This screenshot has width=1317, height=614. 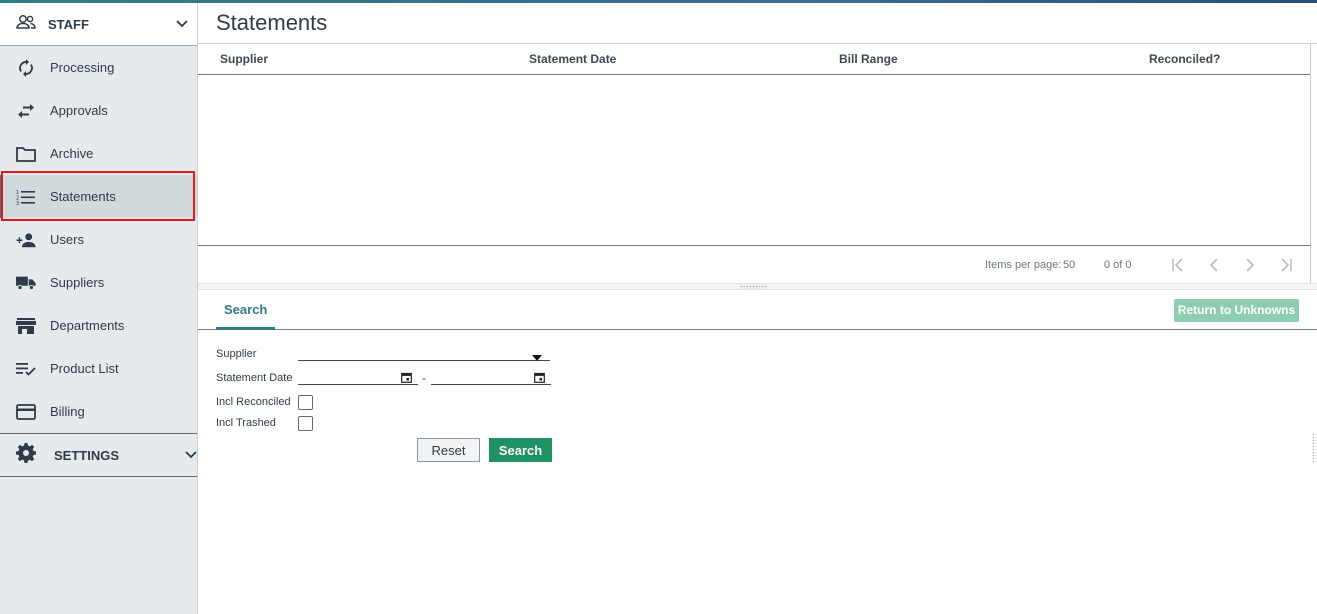 I want to click on previous-page-icon, so click(x=1214, y=264).